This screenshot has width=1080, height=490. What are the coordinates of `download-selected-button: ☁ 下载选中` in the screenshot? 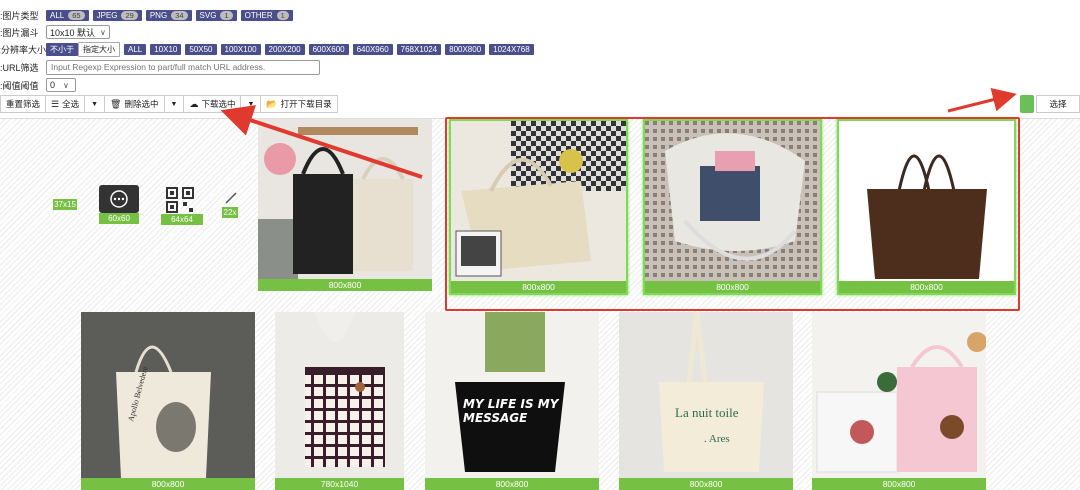 It's located at (213, 104).